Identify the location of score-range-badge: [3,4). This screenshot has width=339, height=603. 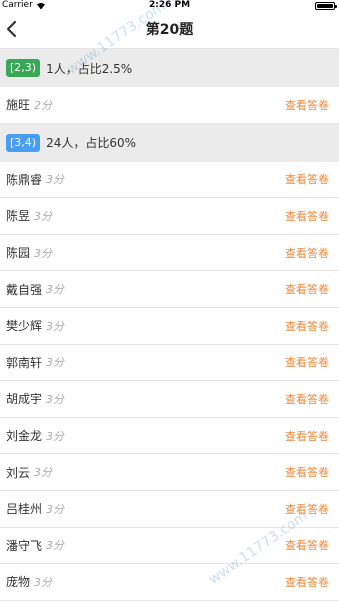
(23, 142).